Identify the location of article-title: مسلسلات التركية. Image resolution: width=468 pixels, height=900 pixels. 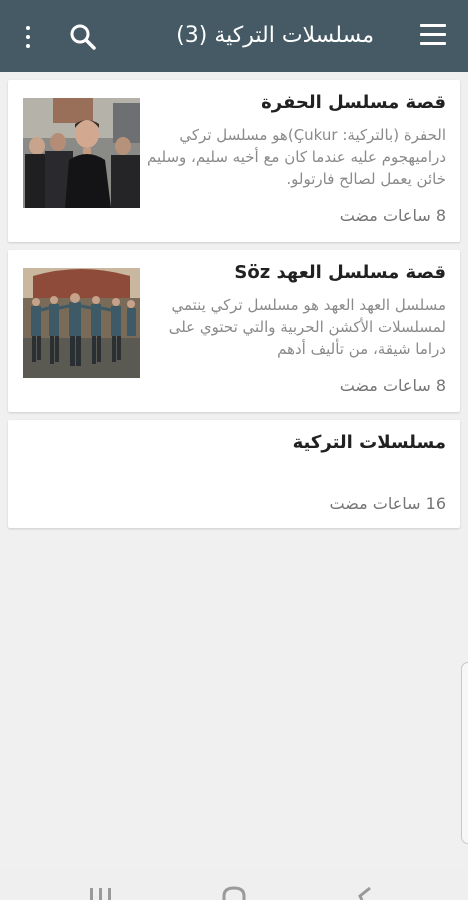
(369, 442).